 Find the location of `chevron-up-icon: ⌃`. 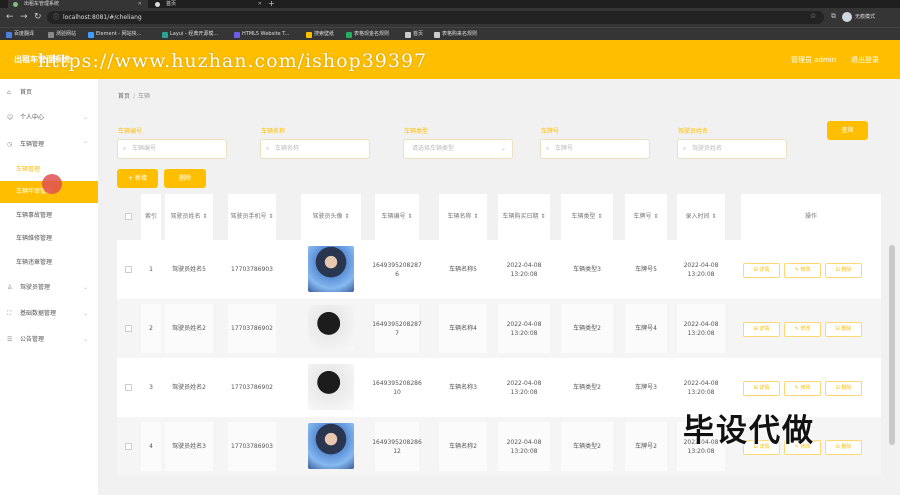

chevron-up-icon: ⌃ is located at coordinates (85, 144).